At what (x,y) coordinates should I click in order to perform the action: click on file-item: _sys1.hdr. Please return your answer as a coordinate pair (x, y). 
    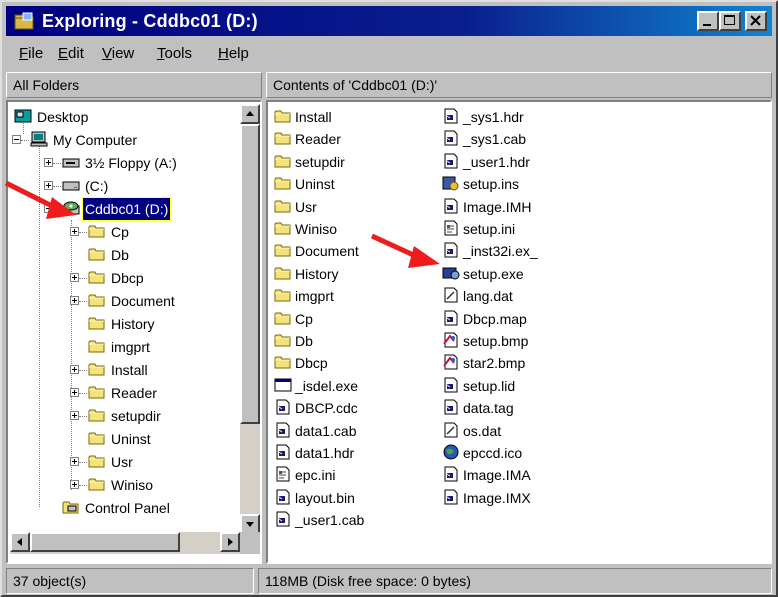
    Looking at the image, I should click on (522, 117).